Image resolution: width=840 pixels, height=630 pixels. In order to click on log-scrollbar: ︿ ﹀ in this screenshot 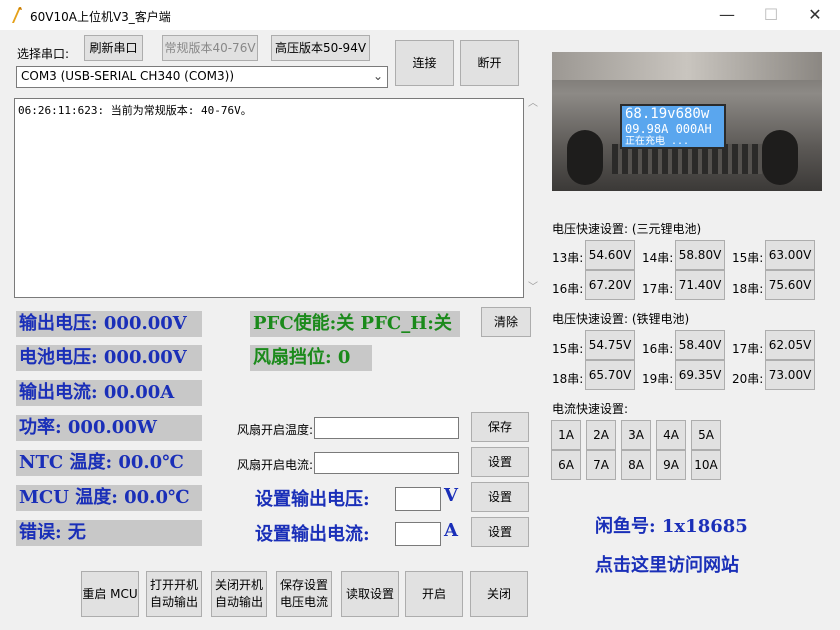, I will do `click(533, 195)`.